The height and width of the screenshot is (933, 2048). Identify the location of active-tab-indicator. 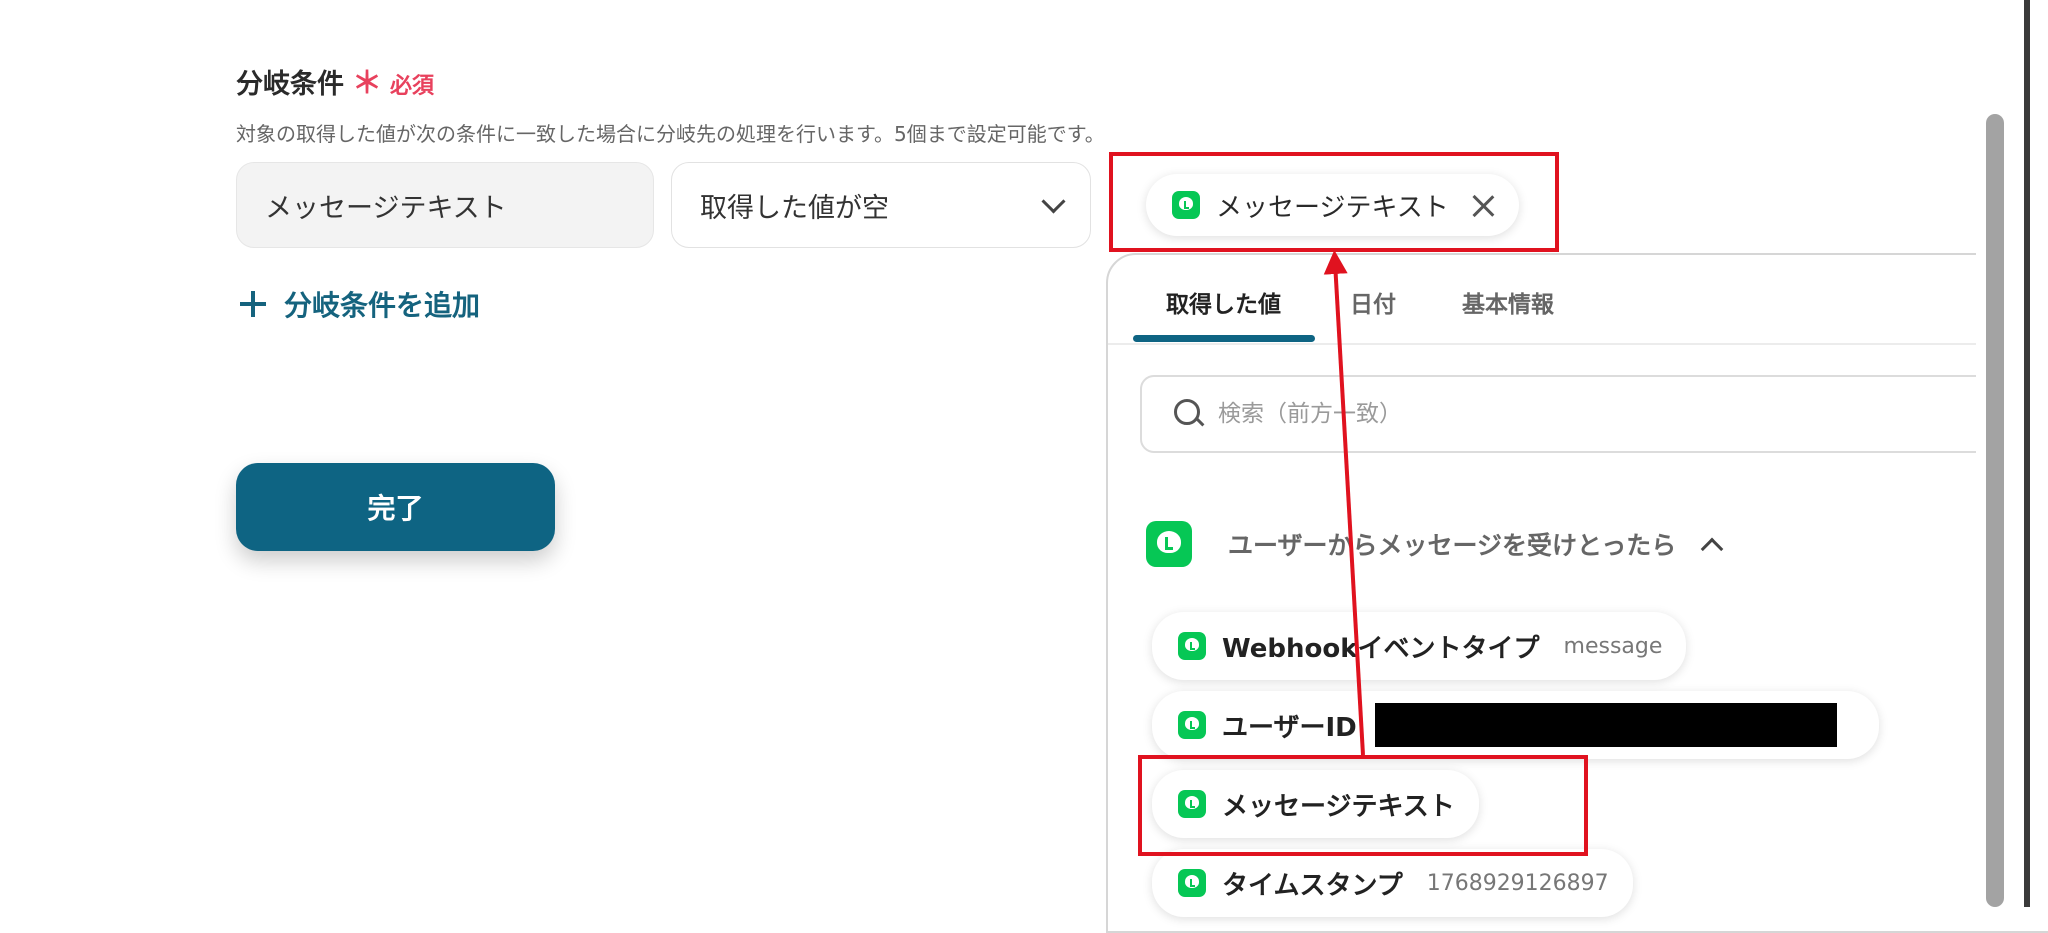
(1224, 338).